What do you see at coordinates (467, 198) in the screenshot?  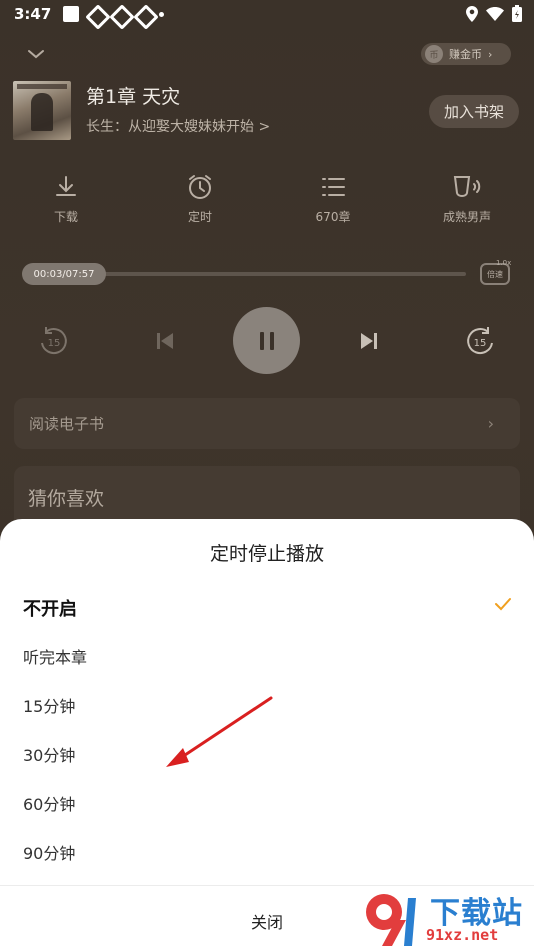 I see `tool-voice: 成熟男声` at bounding box center [467, 198].